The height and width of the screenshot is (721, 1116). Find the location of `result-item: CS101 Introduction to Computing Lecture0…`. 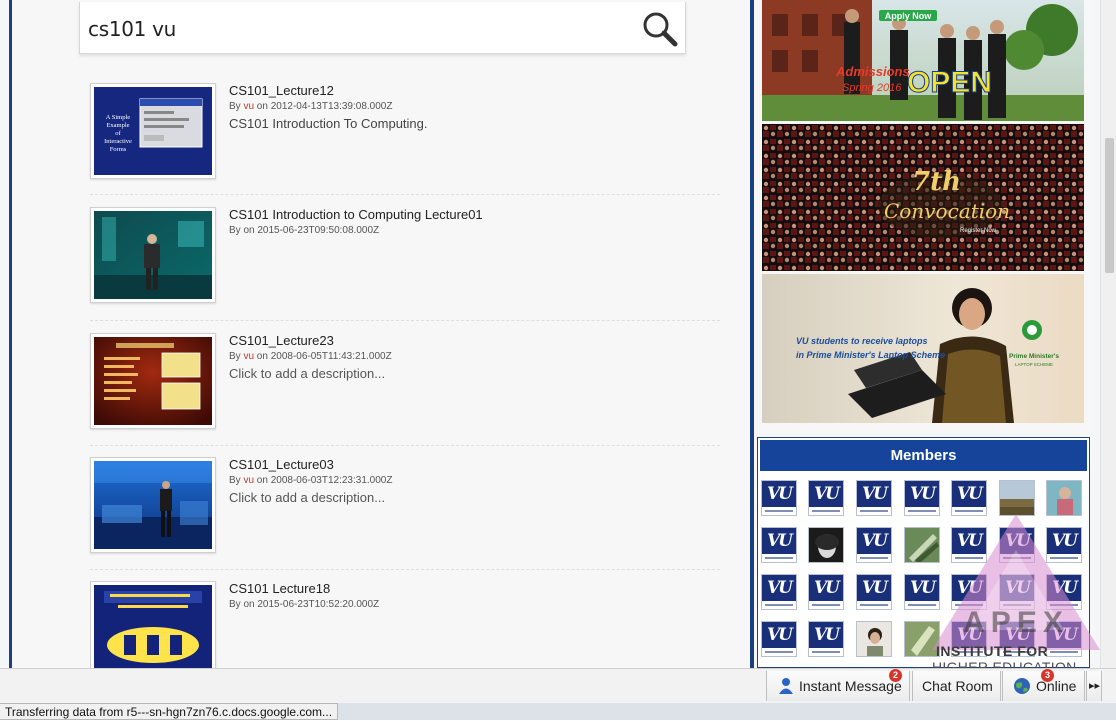

result-item: CS101 Introduction to Computing Lecture0… is located at coordinates (405, 262).